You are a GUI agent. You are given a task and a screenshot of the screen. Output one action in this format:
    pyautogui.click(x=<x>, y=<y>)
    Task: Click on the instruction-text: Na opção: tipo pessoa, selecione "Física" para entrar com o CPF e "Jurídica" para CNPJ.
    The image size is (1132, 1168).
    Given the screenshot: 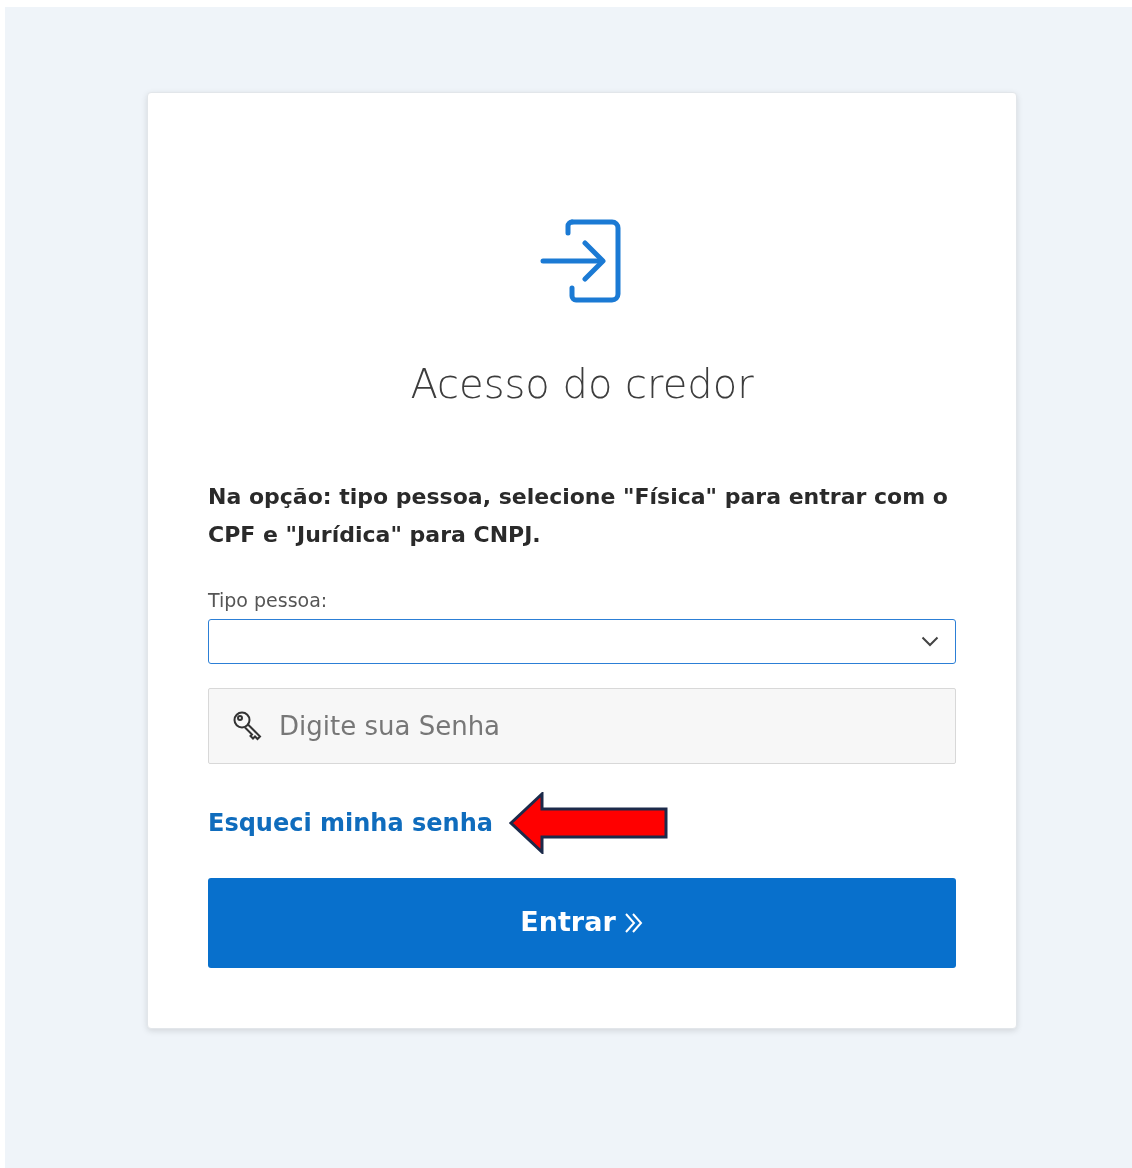 What is the action you would take?
    pyautogui.click(x=578, y=516)
    